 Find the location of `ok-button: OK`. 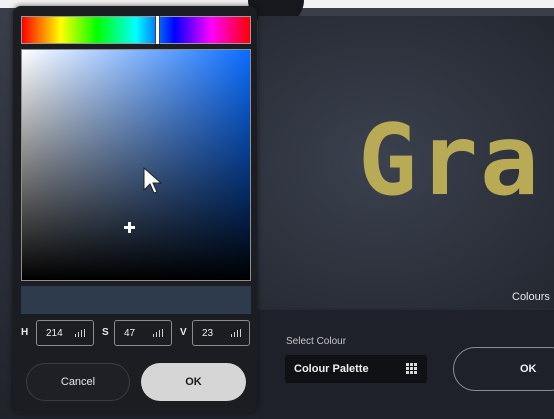

ok-button: OK is located at coordinates (193, 382).